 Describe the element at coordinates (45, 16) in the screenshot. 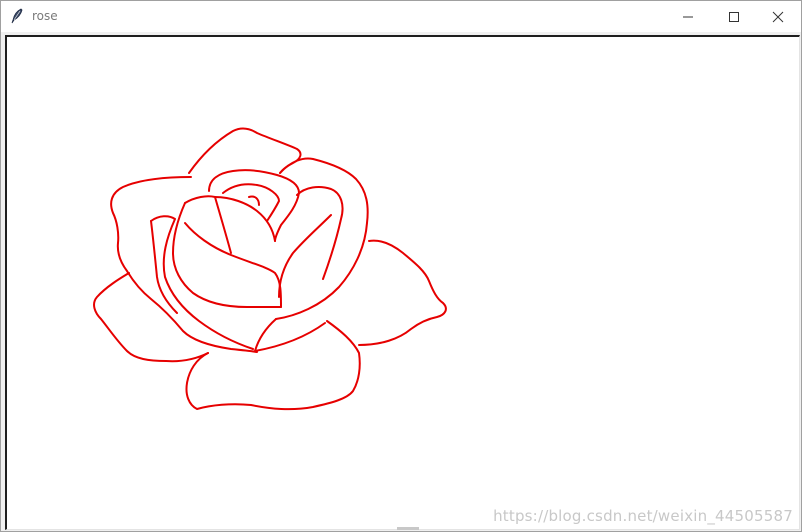

I see `window-title: rose` at that location.